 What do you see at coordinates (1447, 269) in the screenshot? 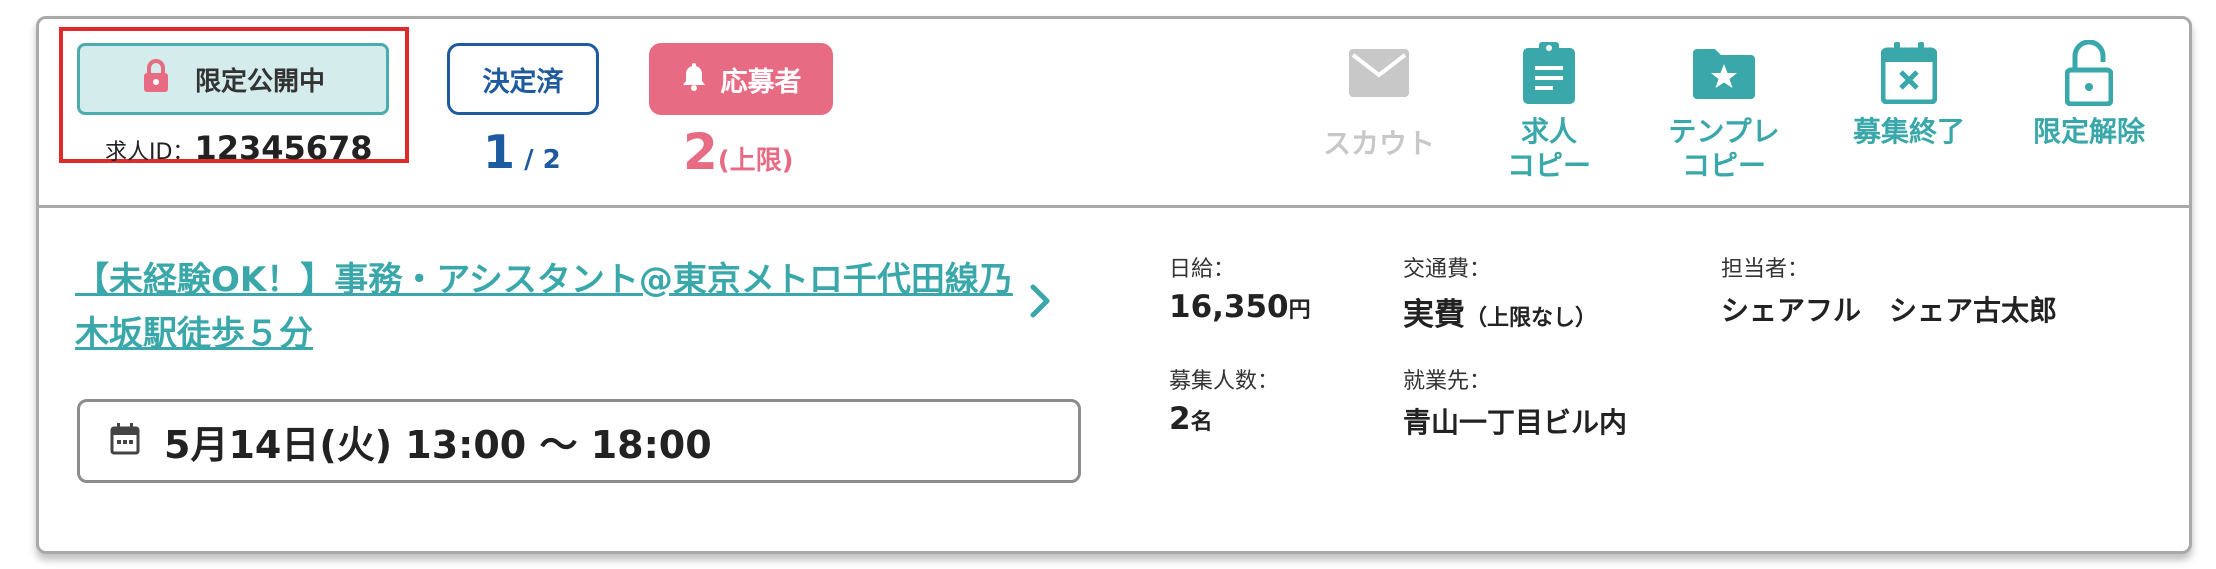
I see `transport-label: 交通費：` at bounding box center [1447, 269].